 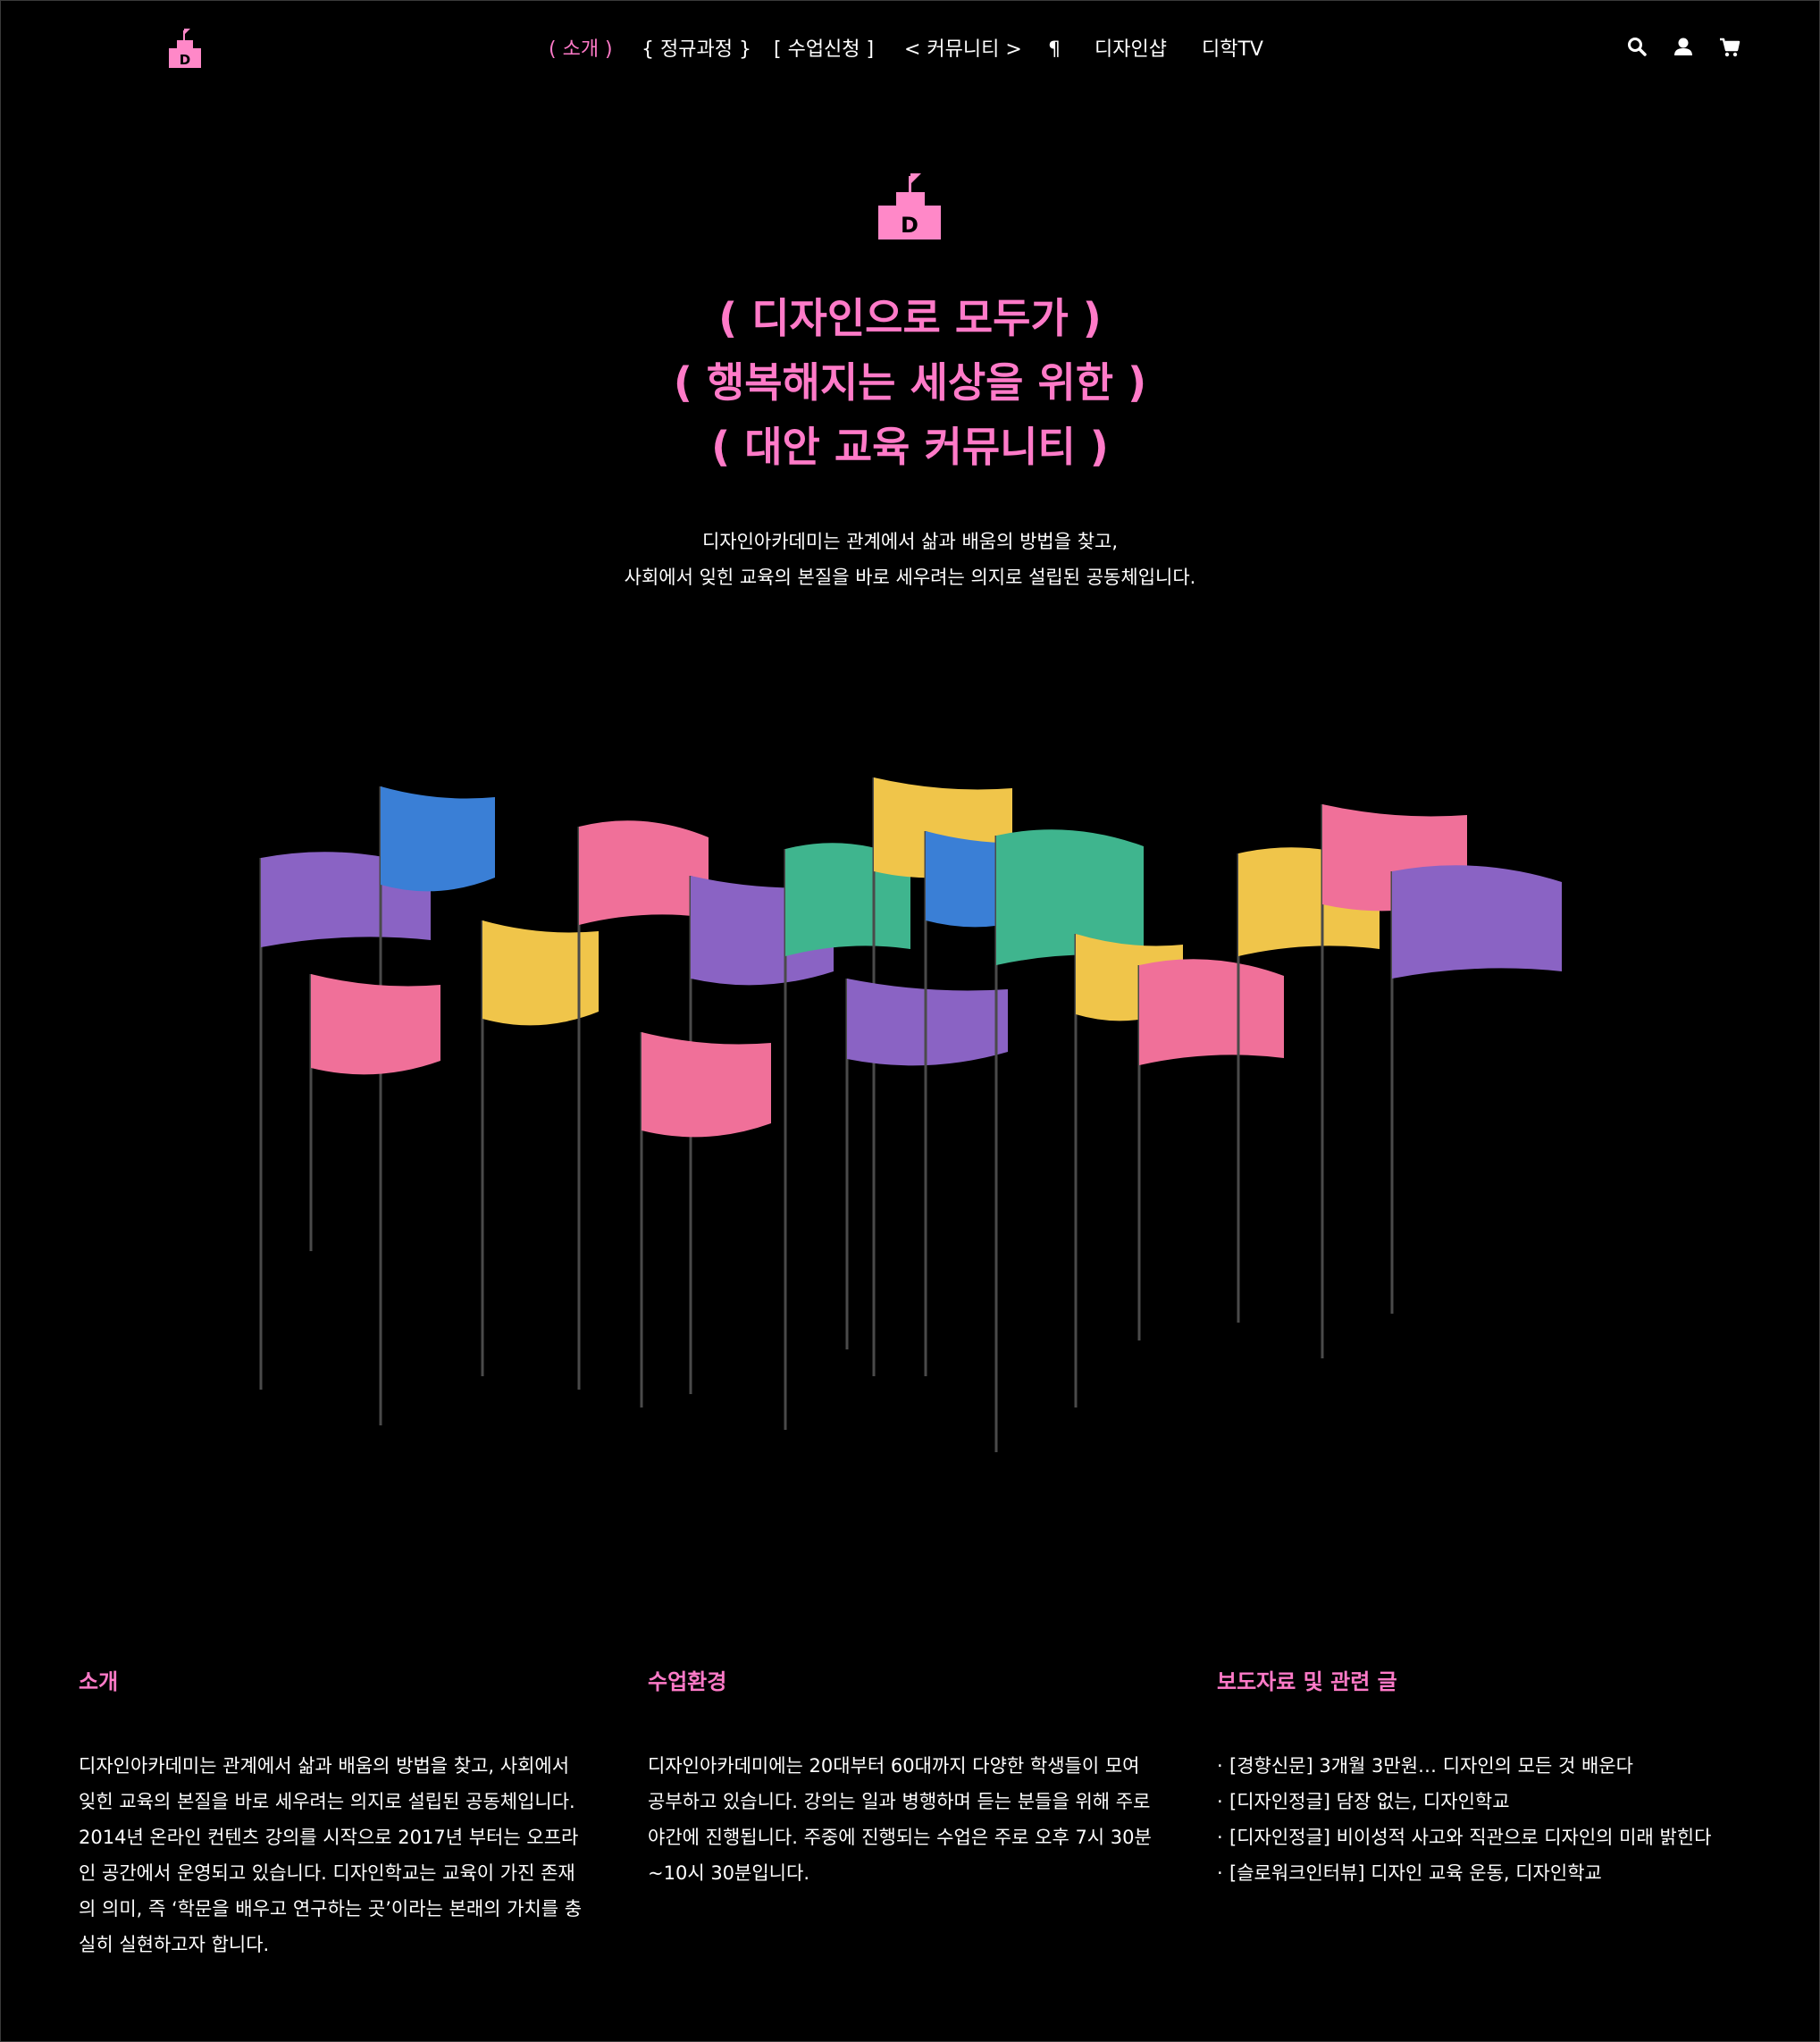 I want to click on about-text-line: 잊힌 교육의 본질을 바로 세우려는 의지로 설립된 공동체입니다., so click(x=327, y=1802).